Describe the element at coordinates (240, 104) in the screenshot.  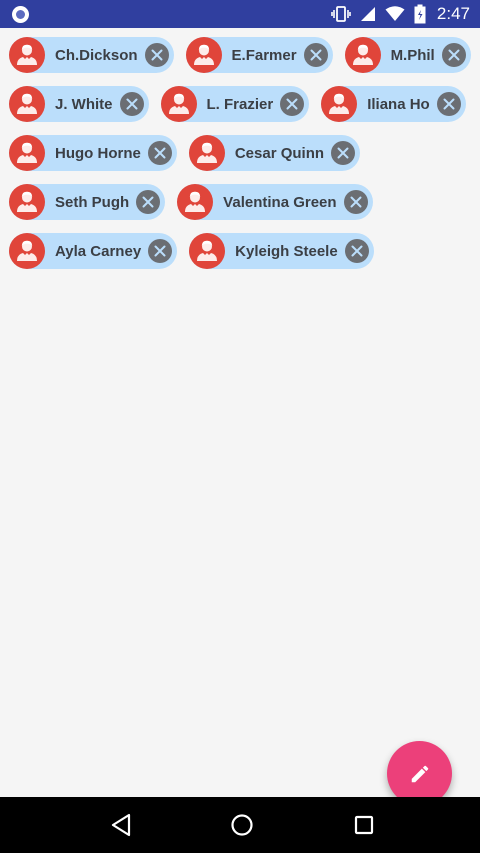
I see `chip-label: L. Frazier` at that location.